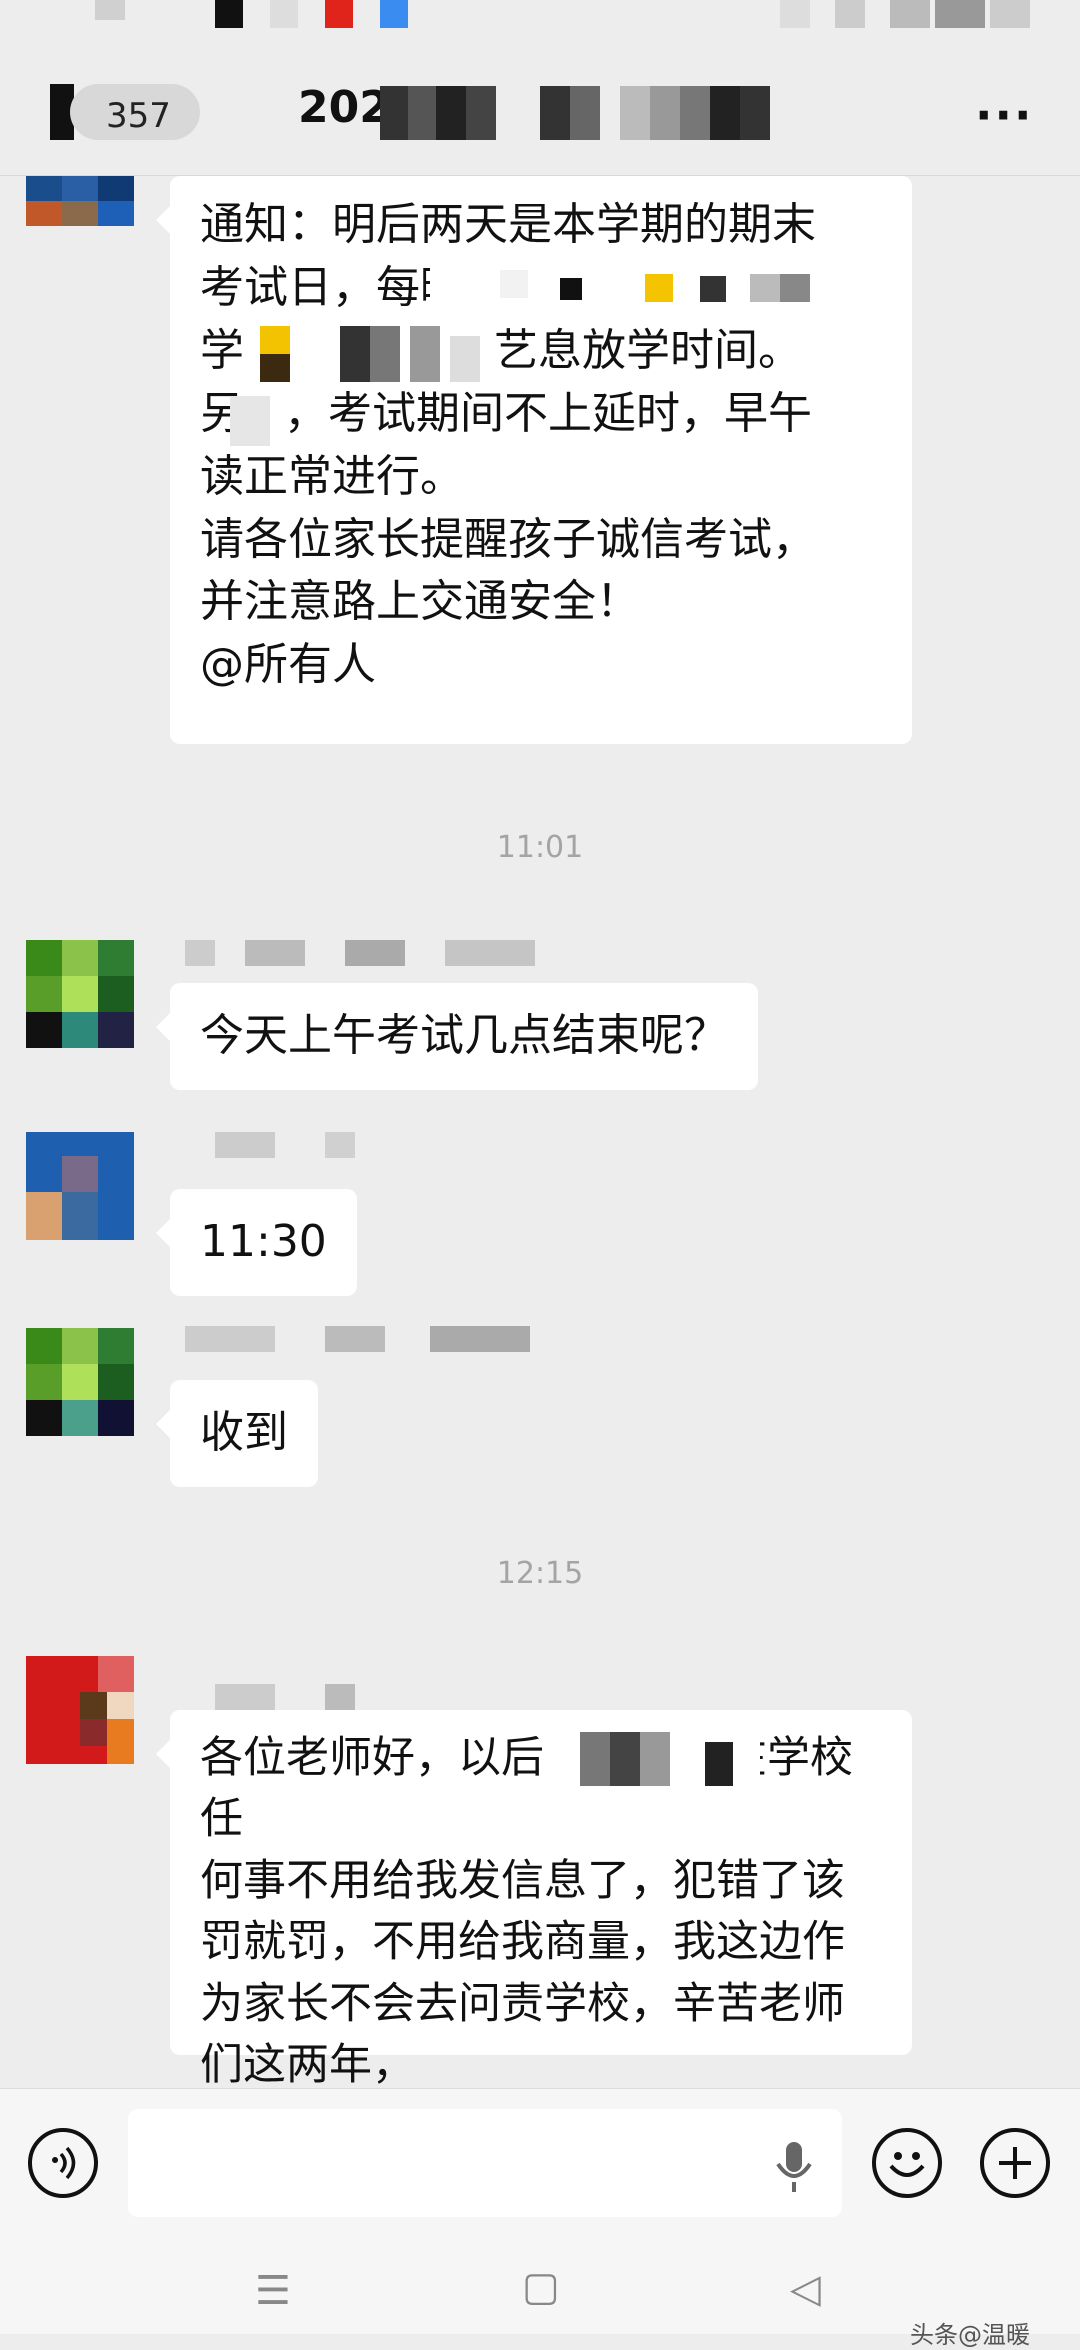 This screenshot has width=1080, height=2350. I want to click on plus-icon, so click(1015, 2163).